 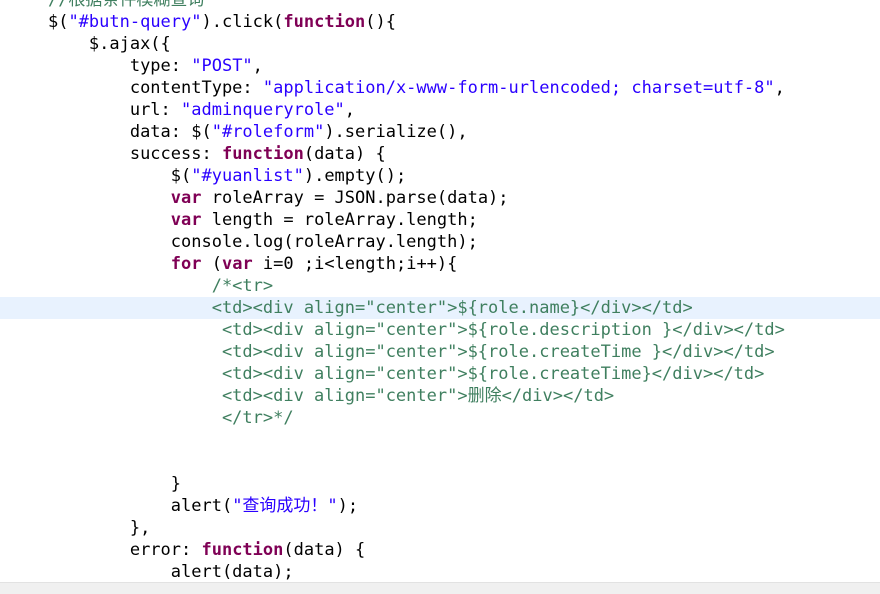 I want to click on code-text: url:, so click(x=155, y=110).